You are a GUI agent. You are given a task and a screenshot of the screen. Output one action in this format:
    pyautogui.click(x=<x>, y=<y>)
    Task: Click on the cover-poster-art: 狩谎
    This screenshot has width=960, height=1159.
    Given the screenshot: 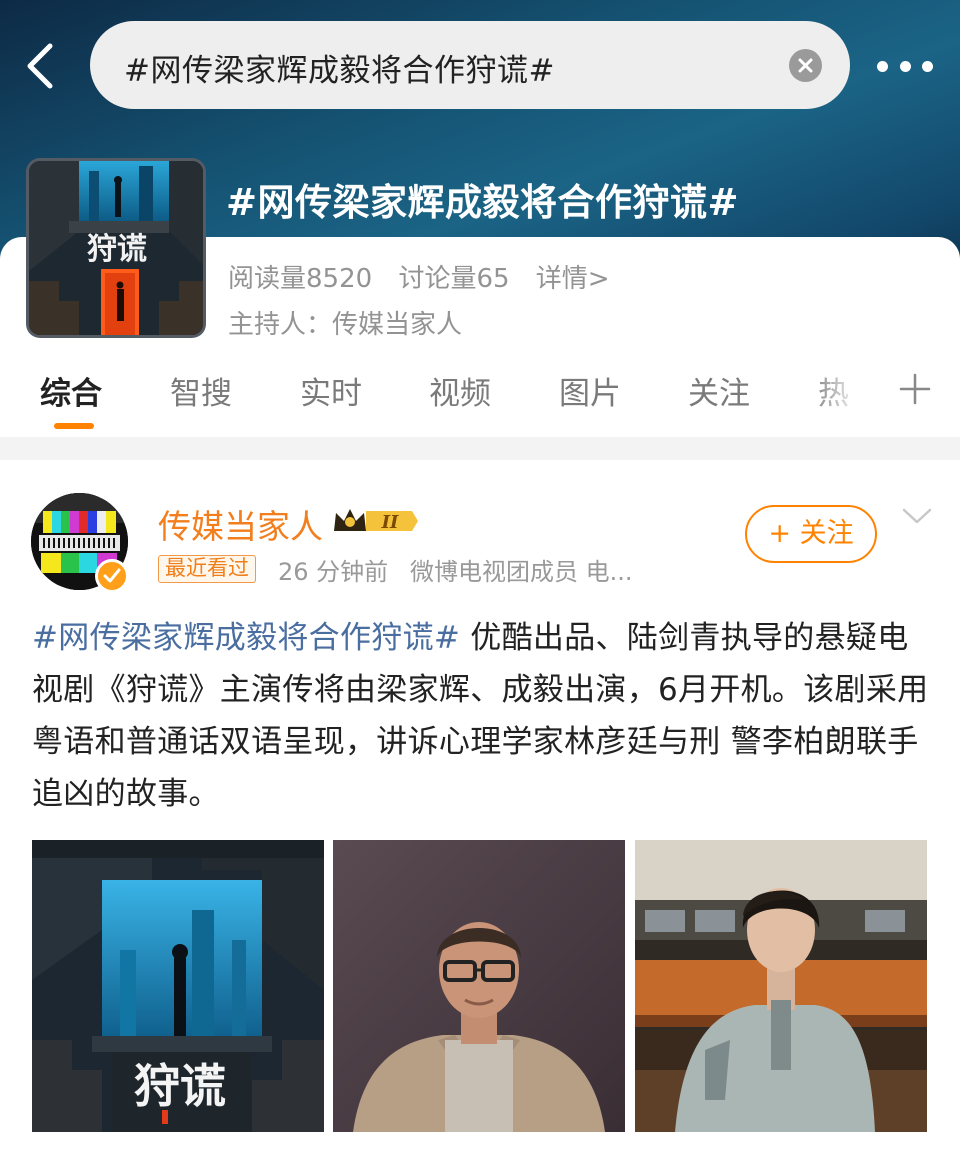 What is the action you would take?
    pyautogui.click(x=116, y=248)
    